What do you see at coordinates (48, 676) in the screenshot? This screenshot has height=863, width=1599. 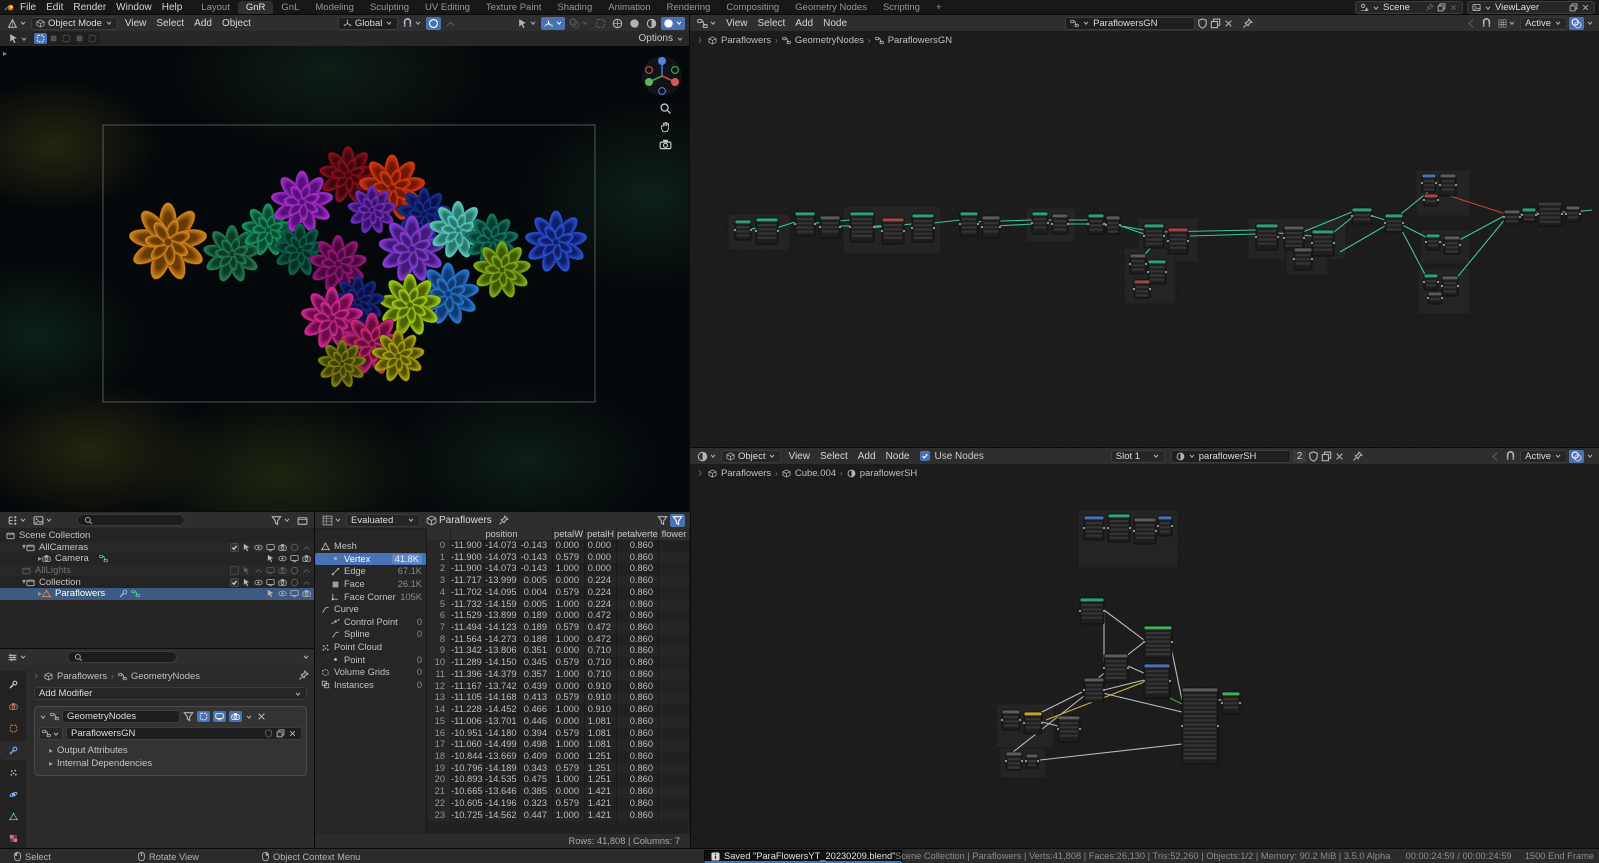 I see `breadcrumb-icon` at bounding box center [48, 676].